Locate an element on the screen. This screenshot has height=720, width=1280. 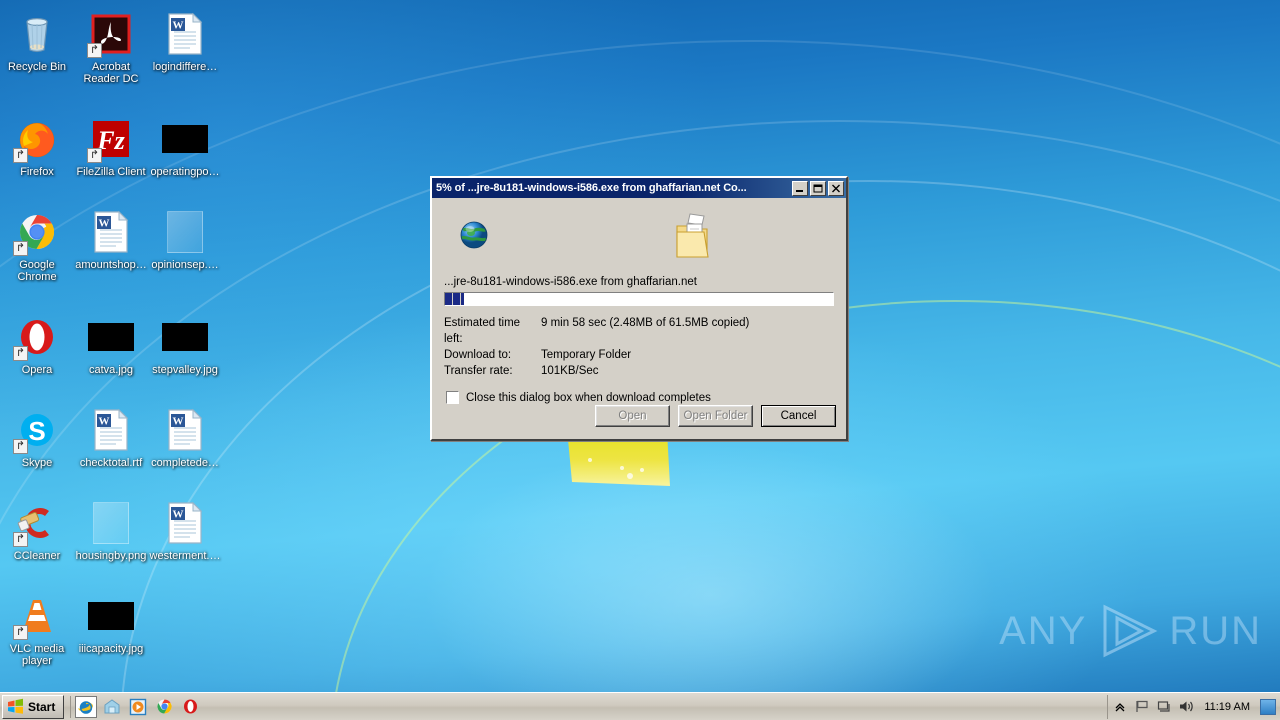
cancel-button: Cancel is located at coordinates (798, 416).